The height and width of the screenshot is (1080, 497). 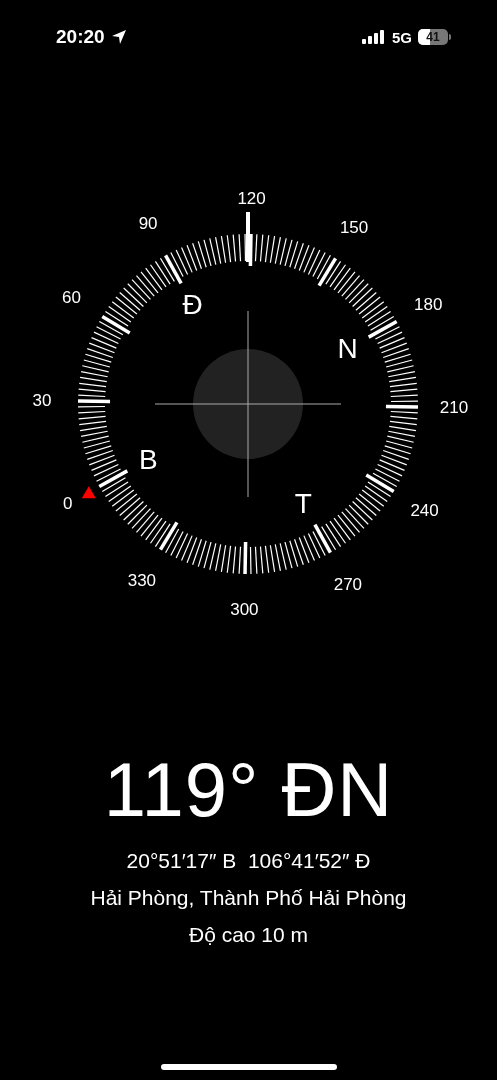 What do you see at coordinates (148, 459) in the screenshot?
I see `cardinal-label: B` at bounding box center [148, 459].